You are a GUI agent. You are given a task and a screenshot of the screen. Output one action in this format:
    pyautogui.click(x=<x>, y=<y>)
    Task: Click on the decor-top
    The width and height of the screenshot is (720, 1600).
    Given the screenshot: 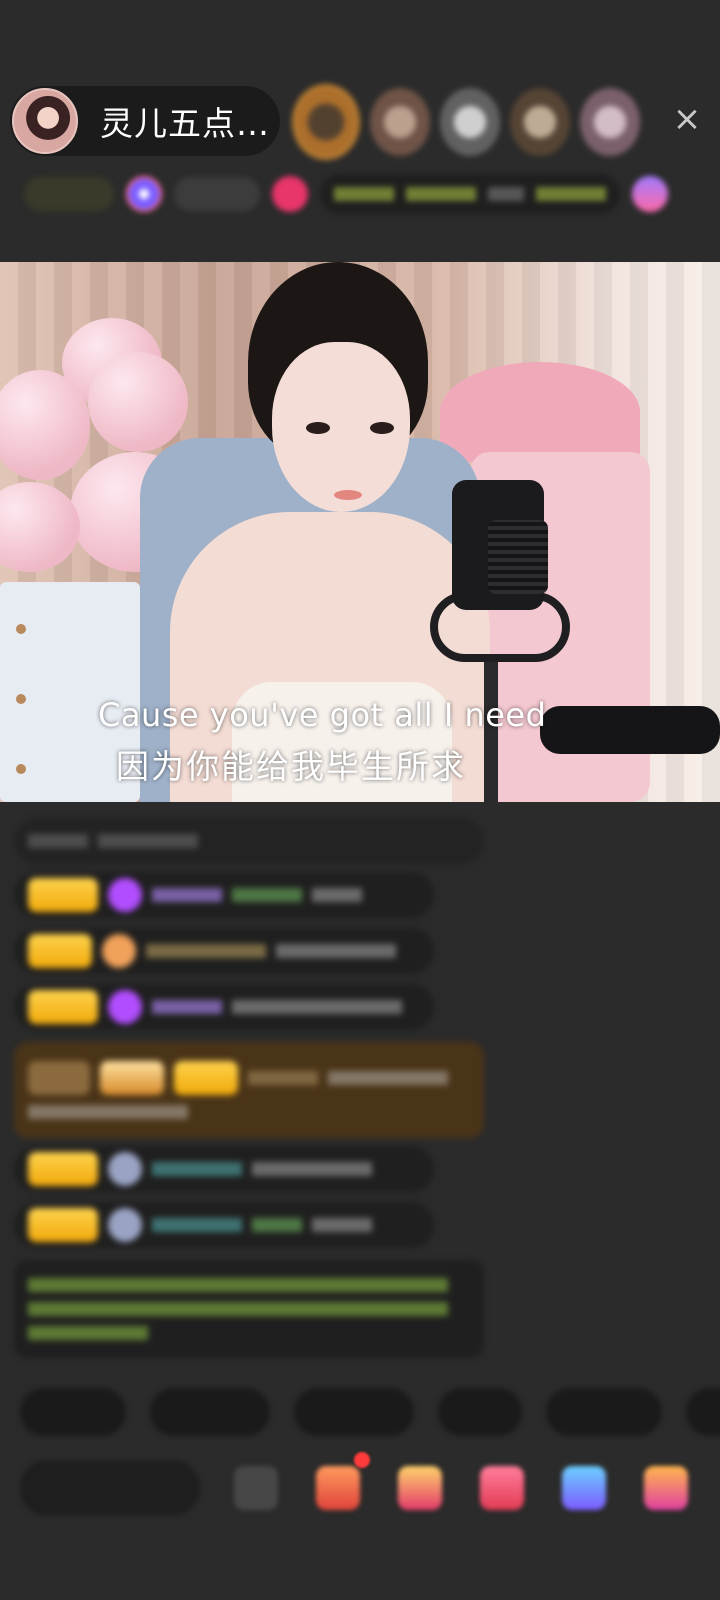 What is the action you would take?
    pyautogui.click(x=540, y=412)
    